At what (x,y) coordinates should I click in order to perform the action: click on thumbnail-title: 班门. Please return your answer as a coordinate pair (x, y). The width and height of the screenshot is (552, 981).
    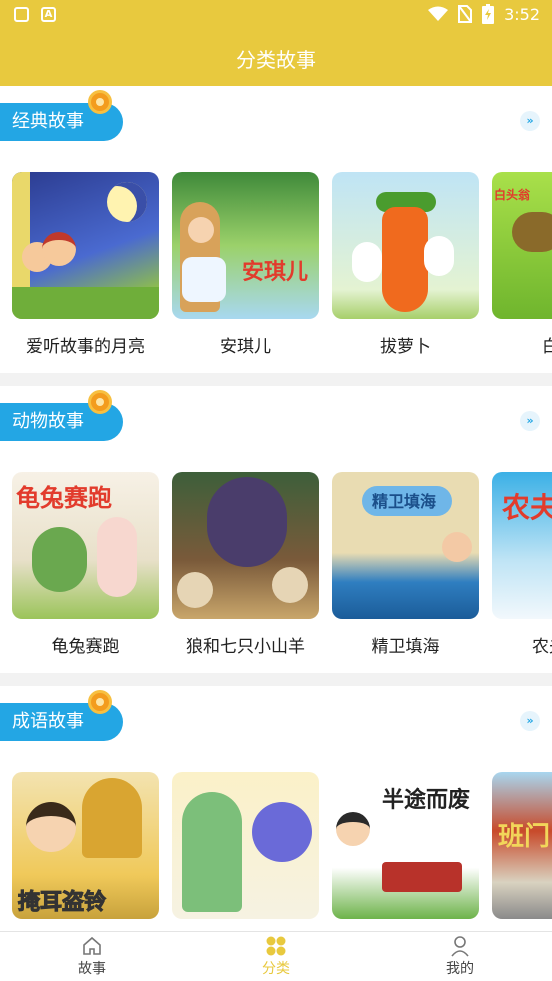
    Looking at the image, I should click on (524, 837).